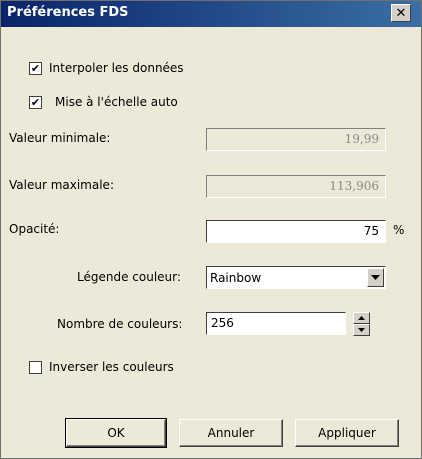 This screenshot has width=422, height=459. I want to click on arrow-up-icon, so click(361, 318).